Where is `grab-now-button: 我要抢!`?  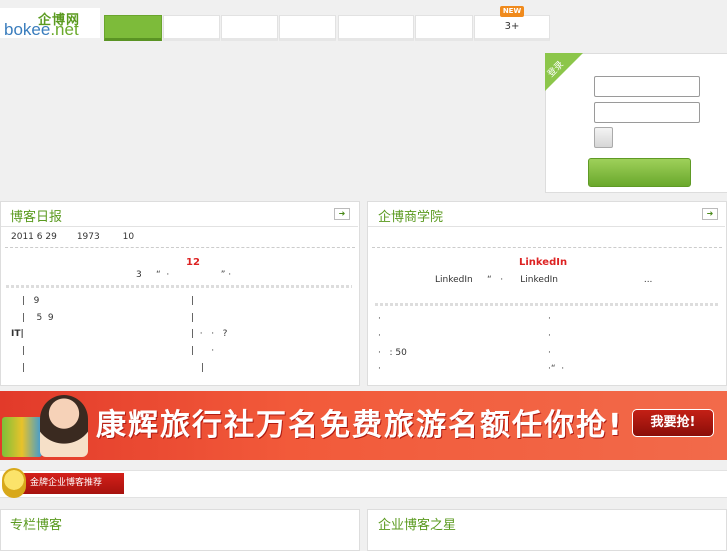 grab-now-button: 我要抢! is located at coordinates (673, 423).